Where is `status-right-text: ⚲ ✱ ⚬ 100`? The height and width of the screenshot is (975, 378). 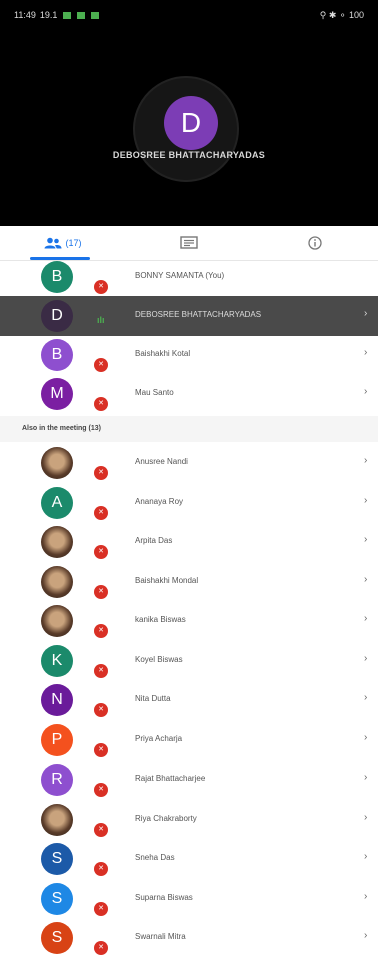
status-right-text: ⚲ ✱ ⚬ 100 is located at coordinates (341, 14).